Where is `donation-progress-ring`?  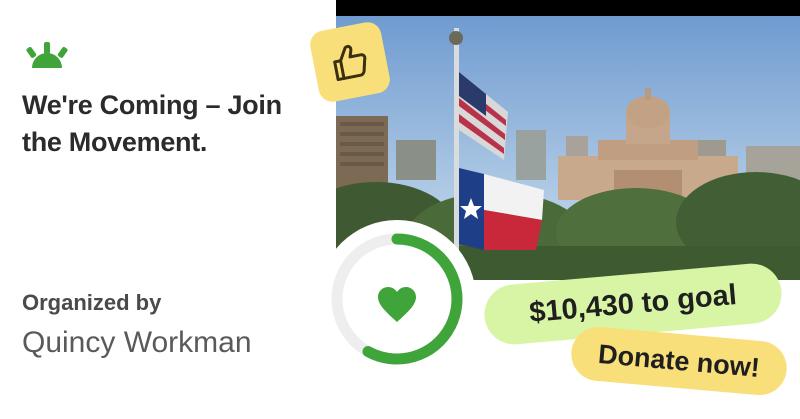
donation-progress-ring is located at coordinates (397, 299).